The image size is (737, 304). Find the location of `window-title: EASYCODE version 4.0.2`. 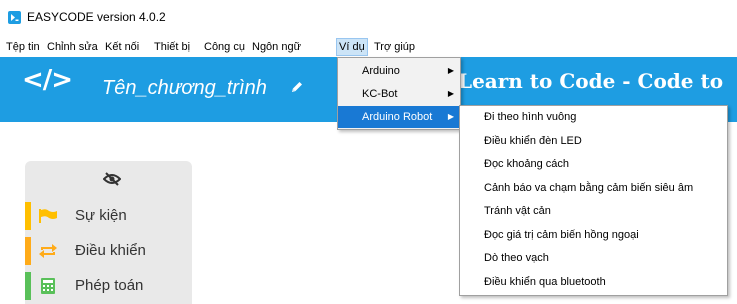

window-title: EASYCODE version 4.0.2 is located at coordinates (96, 17).